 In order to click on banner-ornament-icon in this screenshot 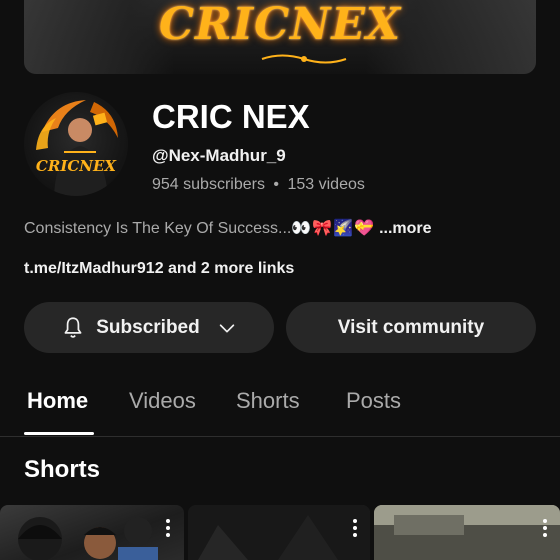, I will do `click(304, 59)`.